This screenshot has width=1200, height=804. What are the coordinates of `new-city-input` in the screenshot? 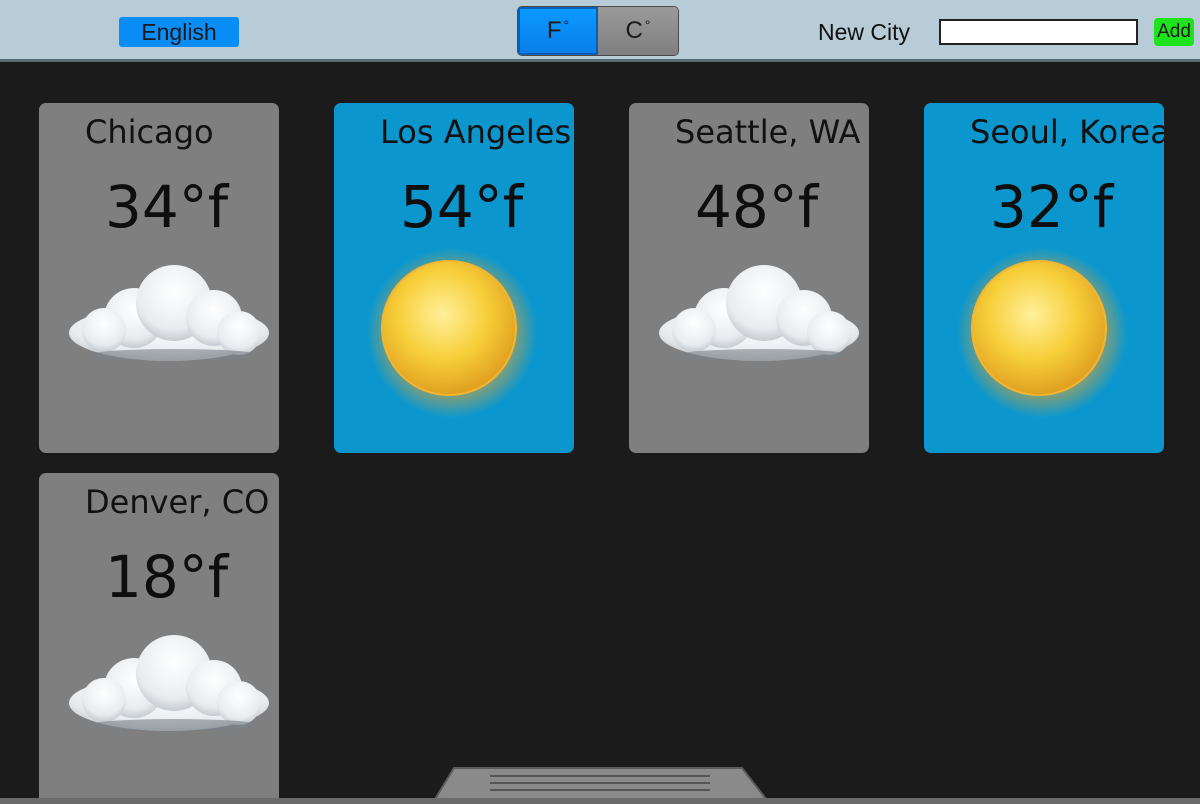 It's located at (1038, 32).